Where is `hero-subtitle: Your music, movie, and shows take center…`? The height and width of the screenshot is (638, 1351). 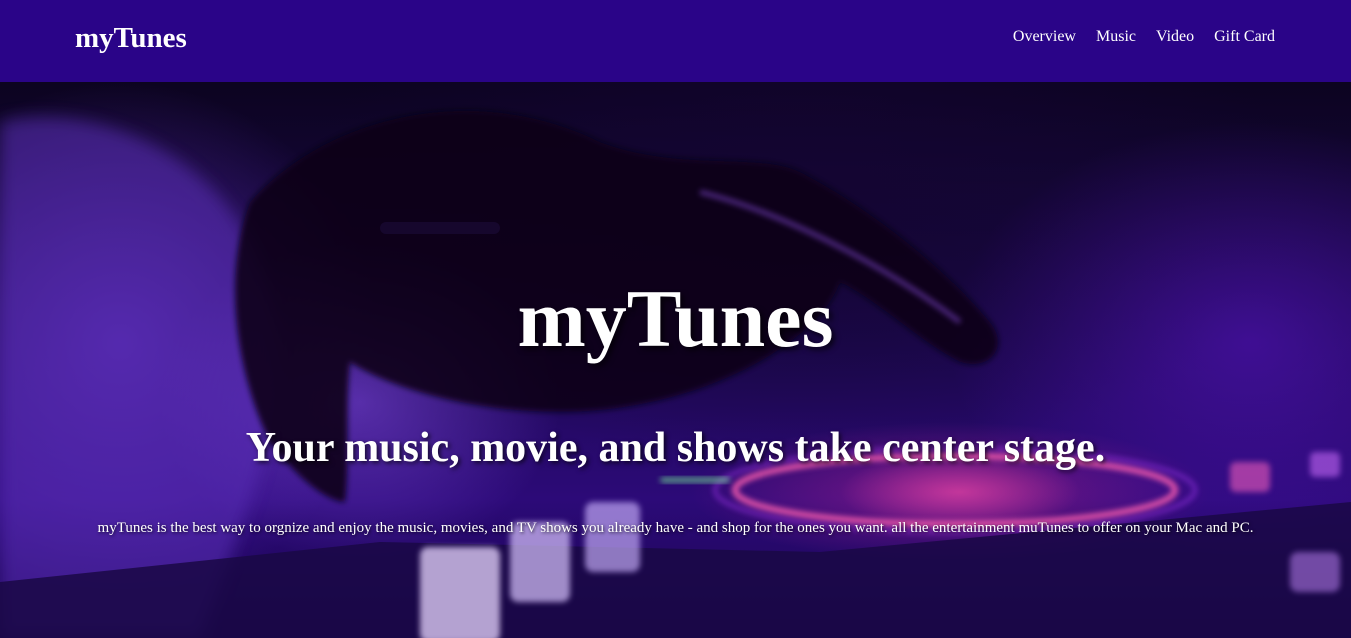 hero-subtitle: Your music, movie, and shows take center… is located at coordinates (675, 448).